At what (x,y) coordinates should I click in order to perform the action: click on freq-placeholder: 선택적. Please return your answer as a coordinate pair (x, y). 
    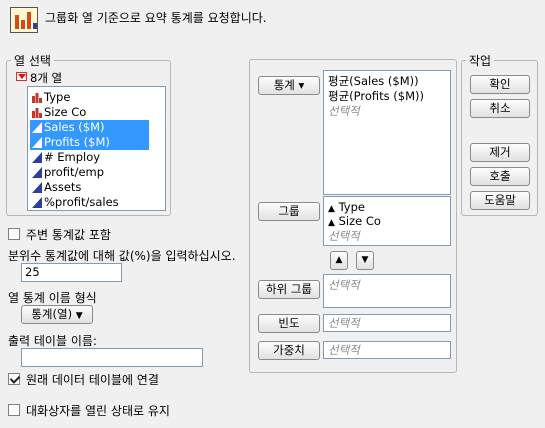
    Looking at the image, I should click on (344, 323).